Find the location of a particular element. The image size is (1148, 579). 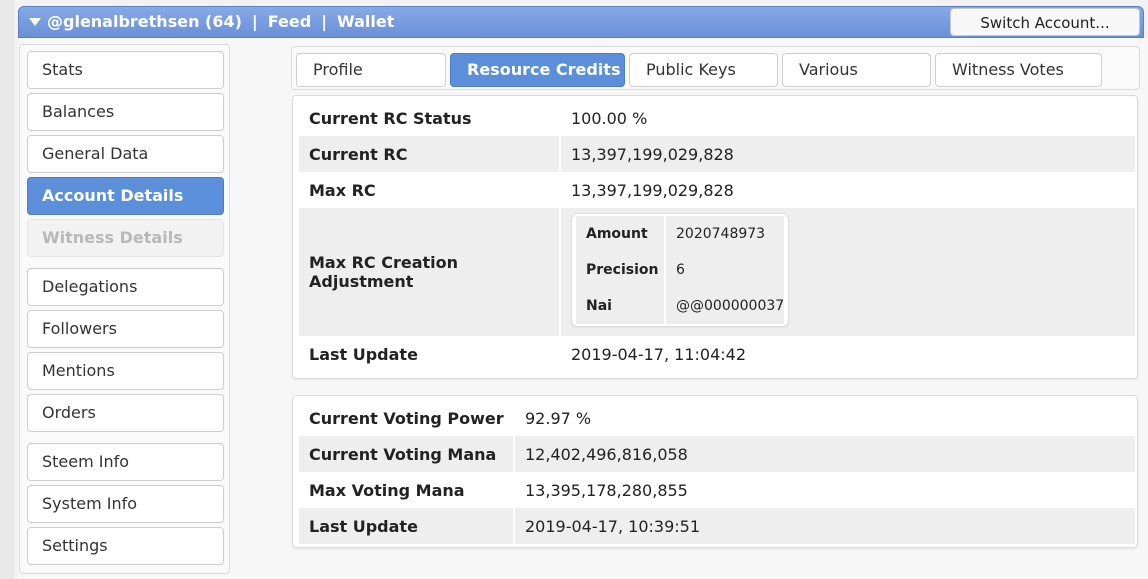

account-link: @glenalbrethsen (64) is located at coordinates (144, 21).